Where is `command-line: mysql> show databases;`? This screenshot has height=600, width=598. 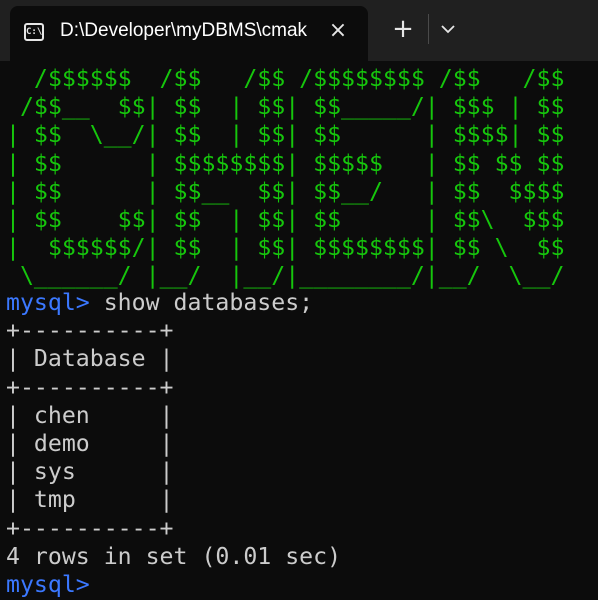
command-line: mysql> show databases; is located at coordinates (173, 303).